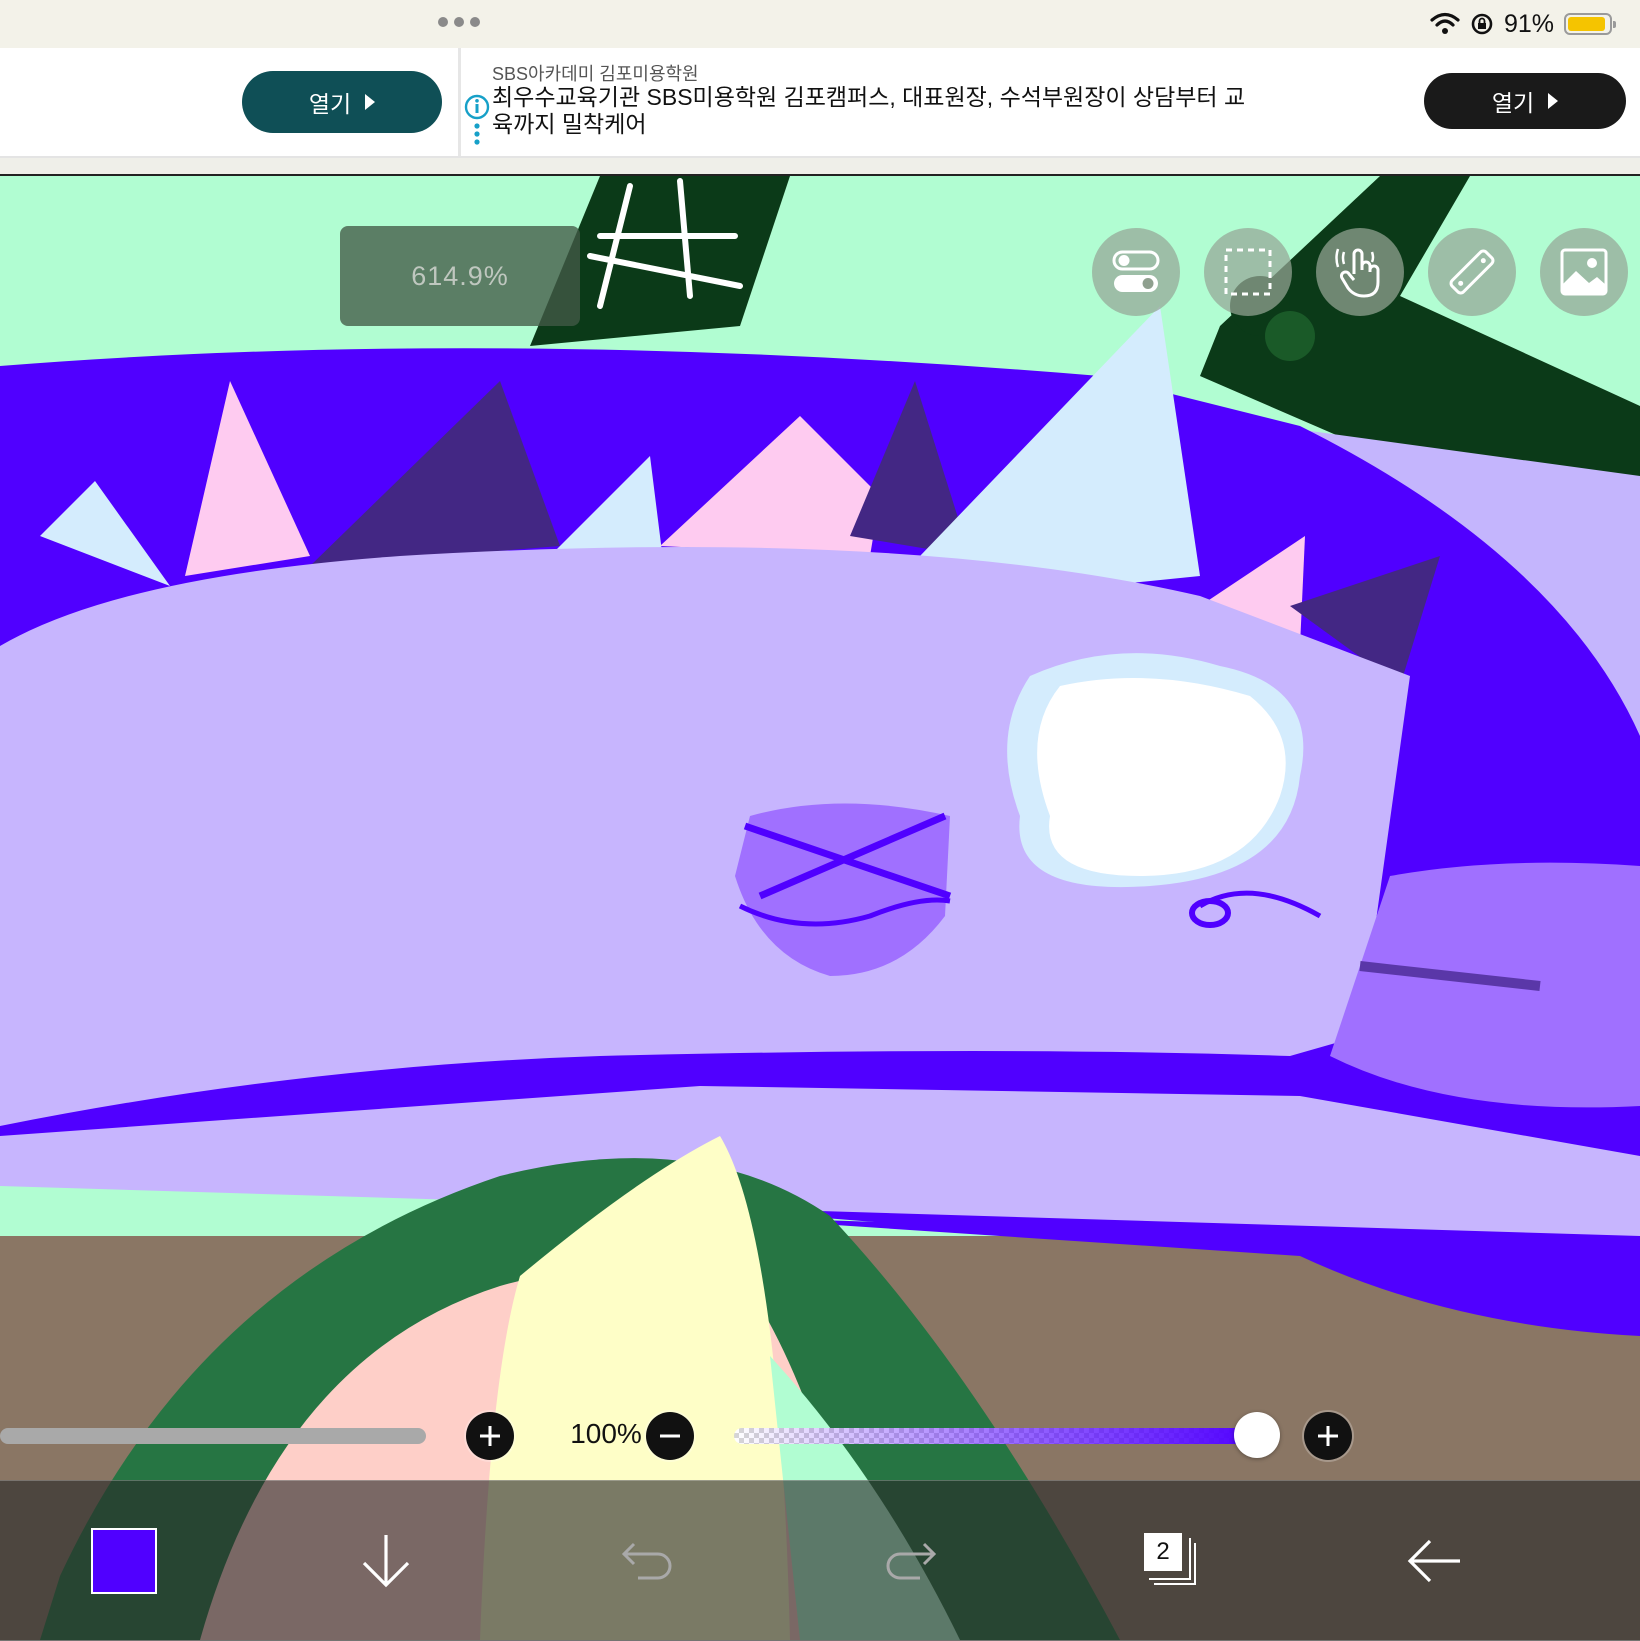 This screenshot has height=1641, width=1640. I want to click on touch-gesture-button, so click(1360, 272).